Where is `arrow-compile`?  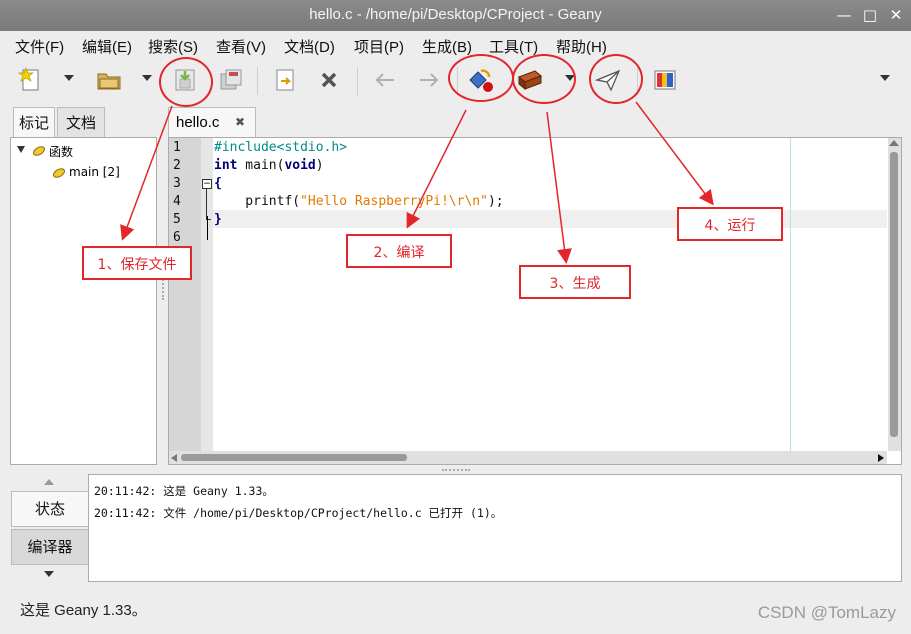 arrow-compile is located at coordinates (436, 169).